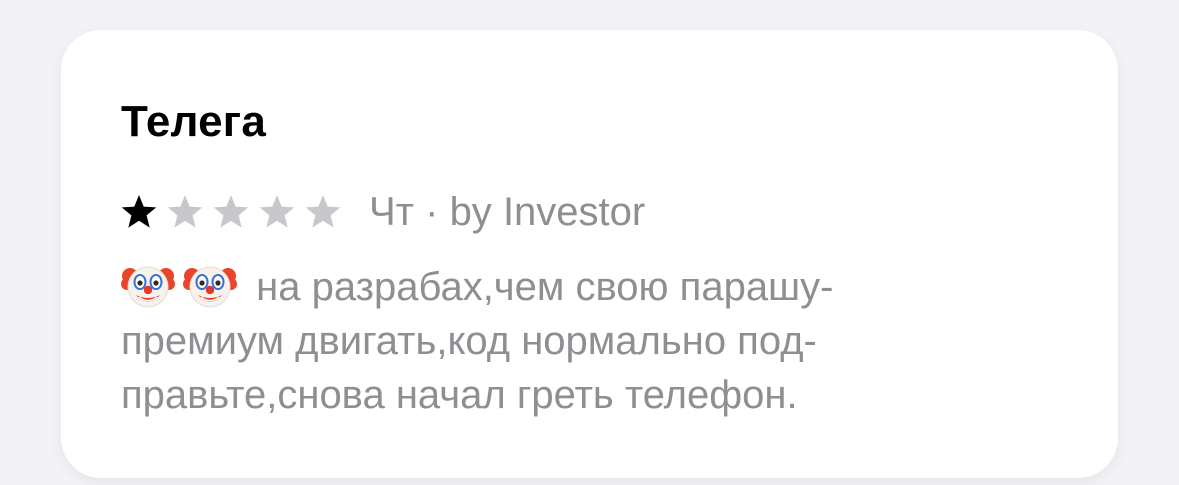 This screenshot has height=485, width=1179. I want to click on review-meta: Чт · by Investor, so click(382, 212).